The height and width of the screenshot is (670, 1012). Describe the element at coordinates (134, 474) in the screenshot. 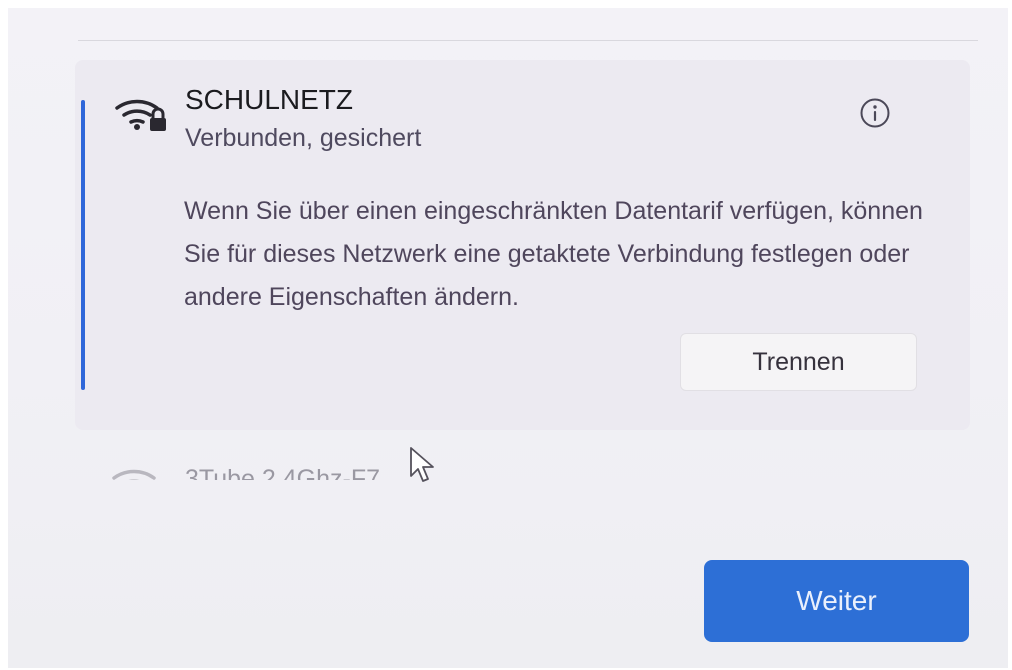

I see `wifi-icon` at that location.